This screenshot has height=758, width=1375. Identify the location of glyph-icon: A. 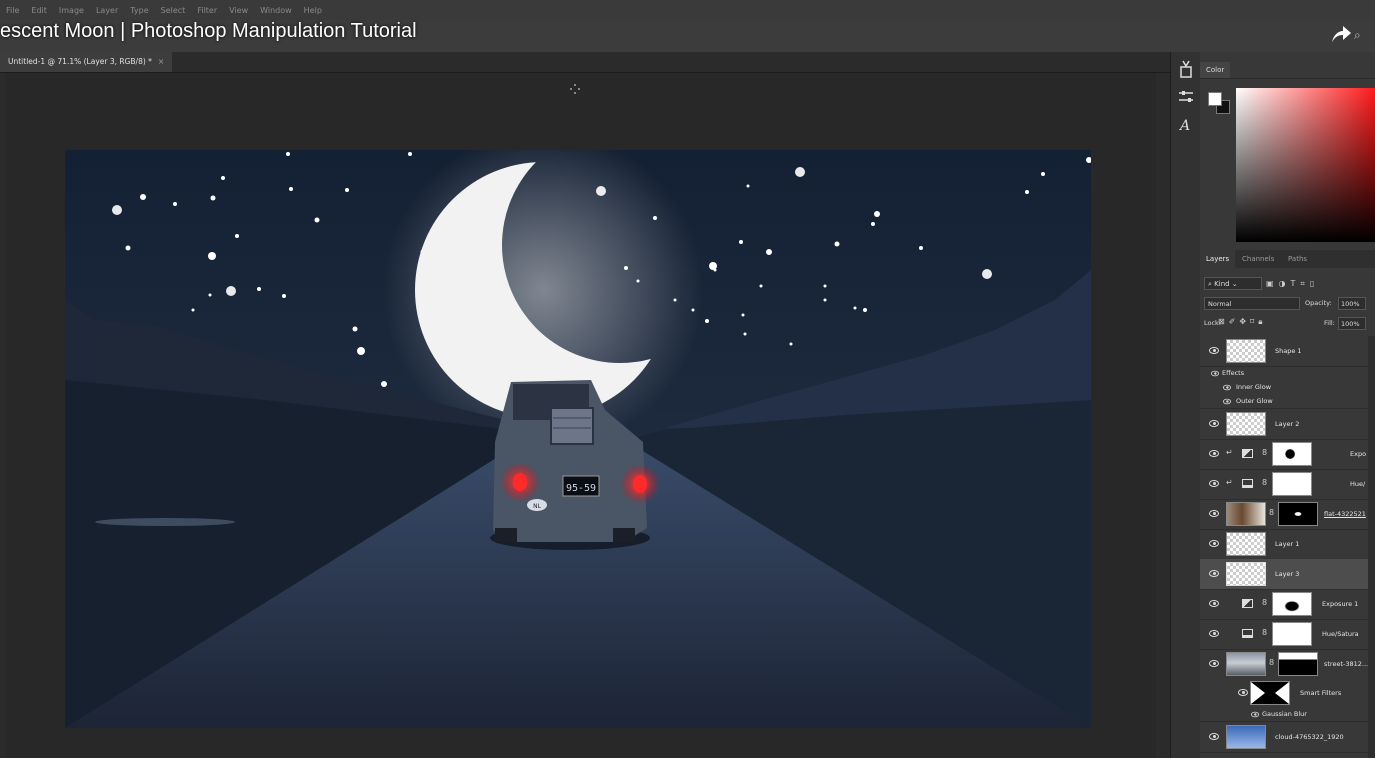
(1186, 125).